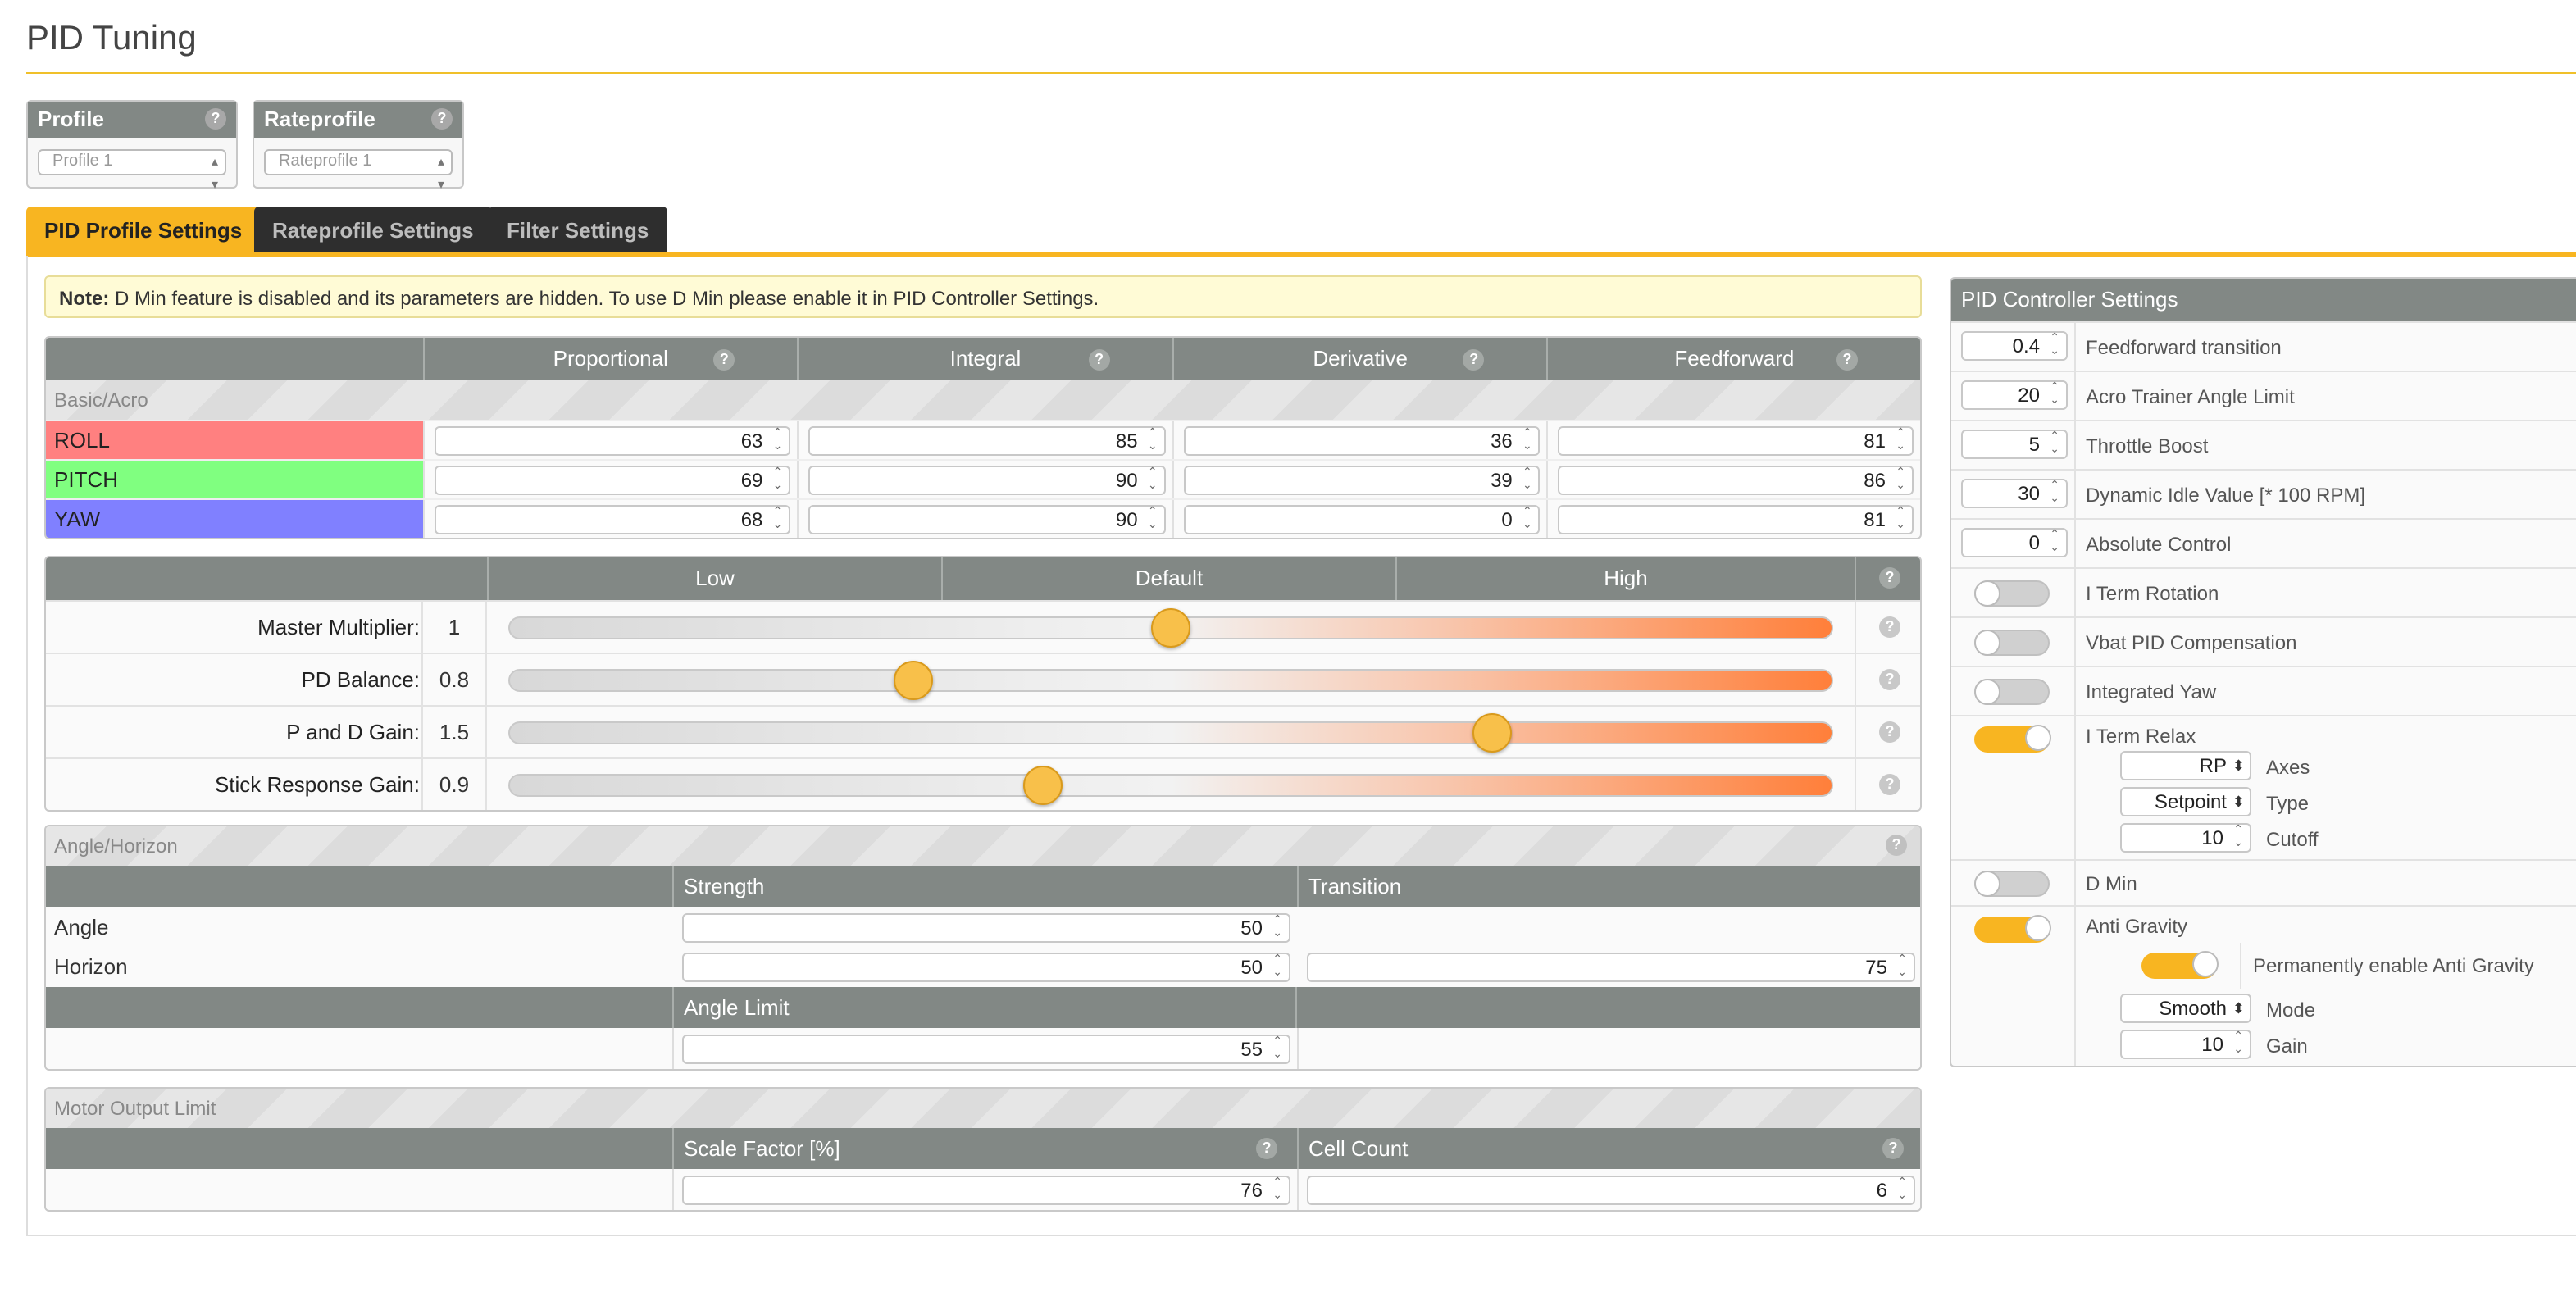 This screenshot has width=2576, height=1310. What do you see at coordinates (2012, 929) in the screenshot?
I see `anti-gravity-toggle` at bounding box center [2012, 929].